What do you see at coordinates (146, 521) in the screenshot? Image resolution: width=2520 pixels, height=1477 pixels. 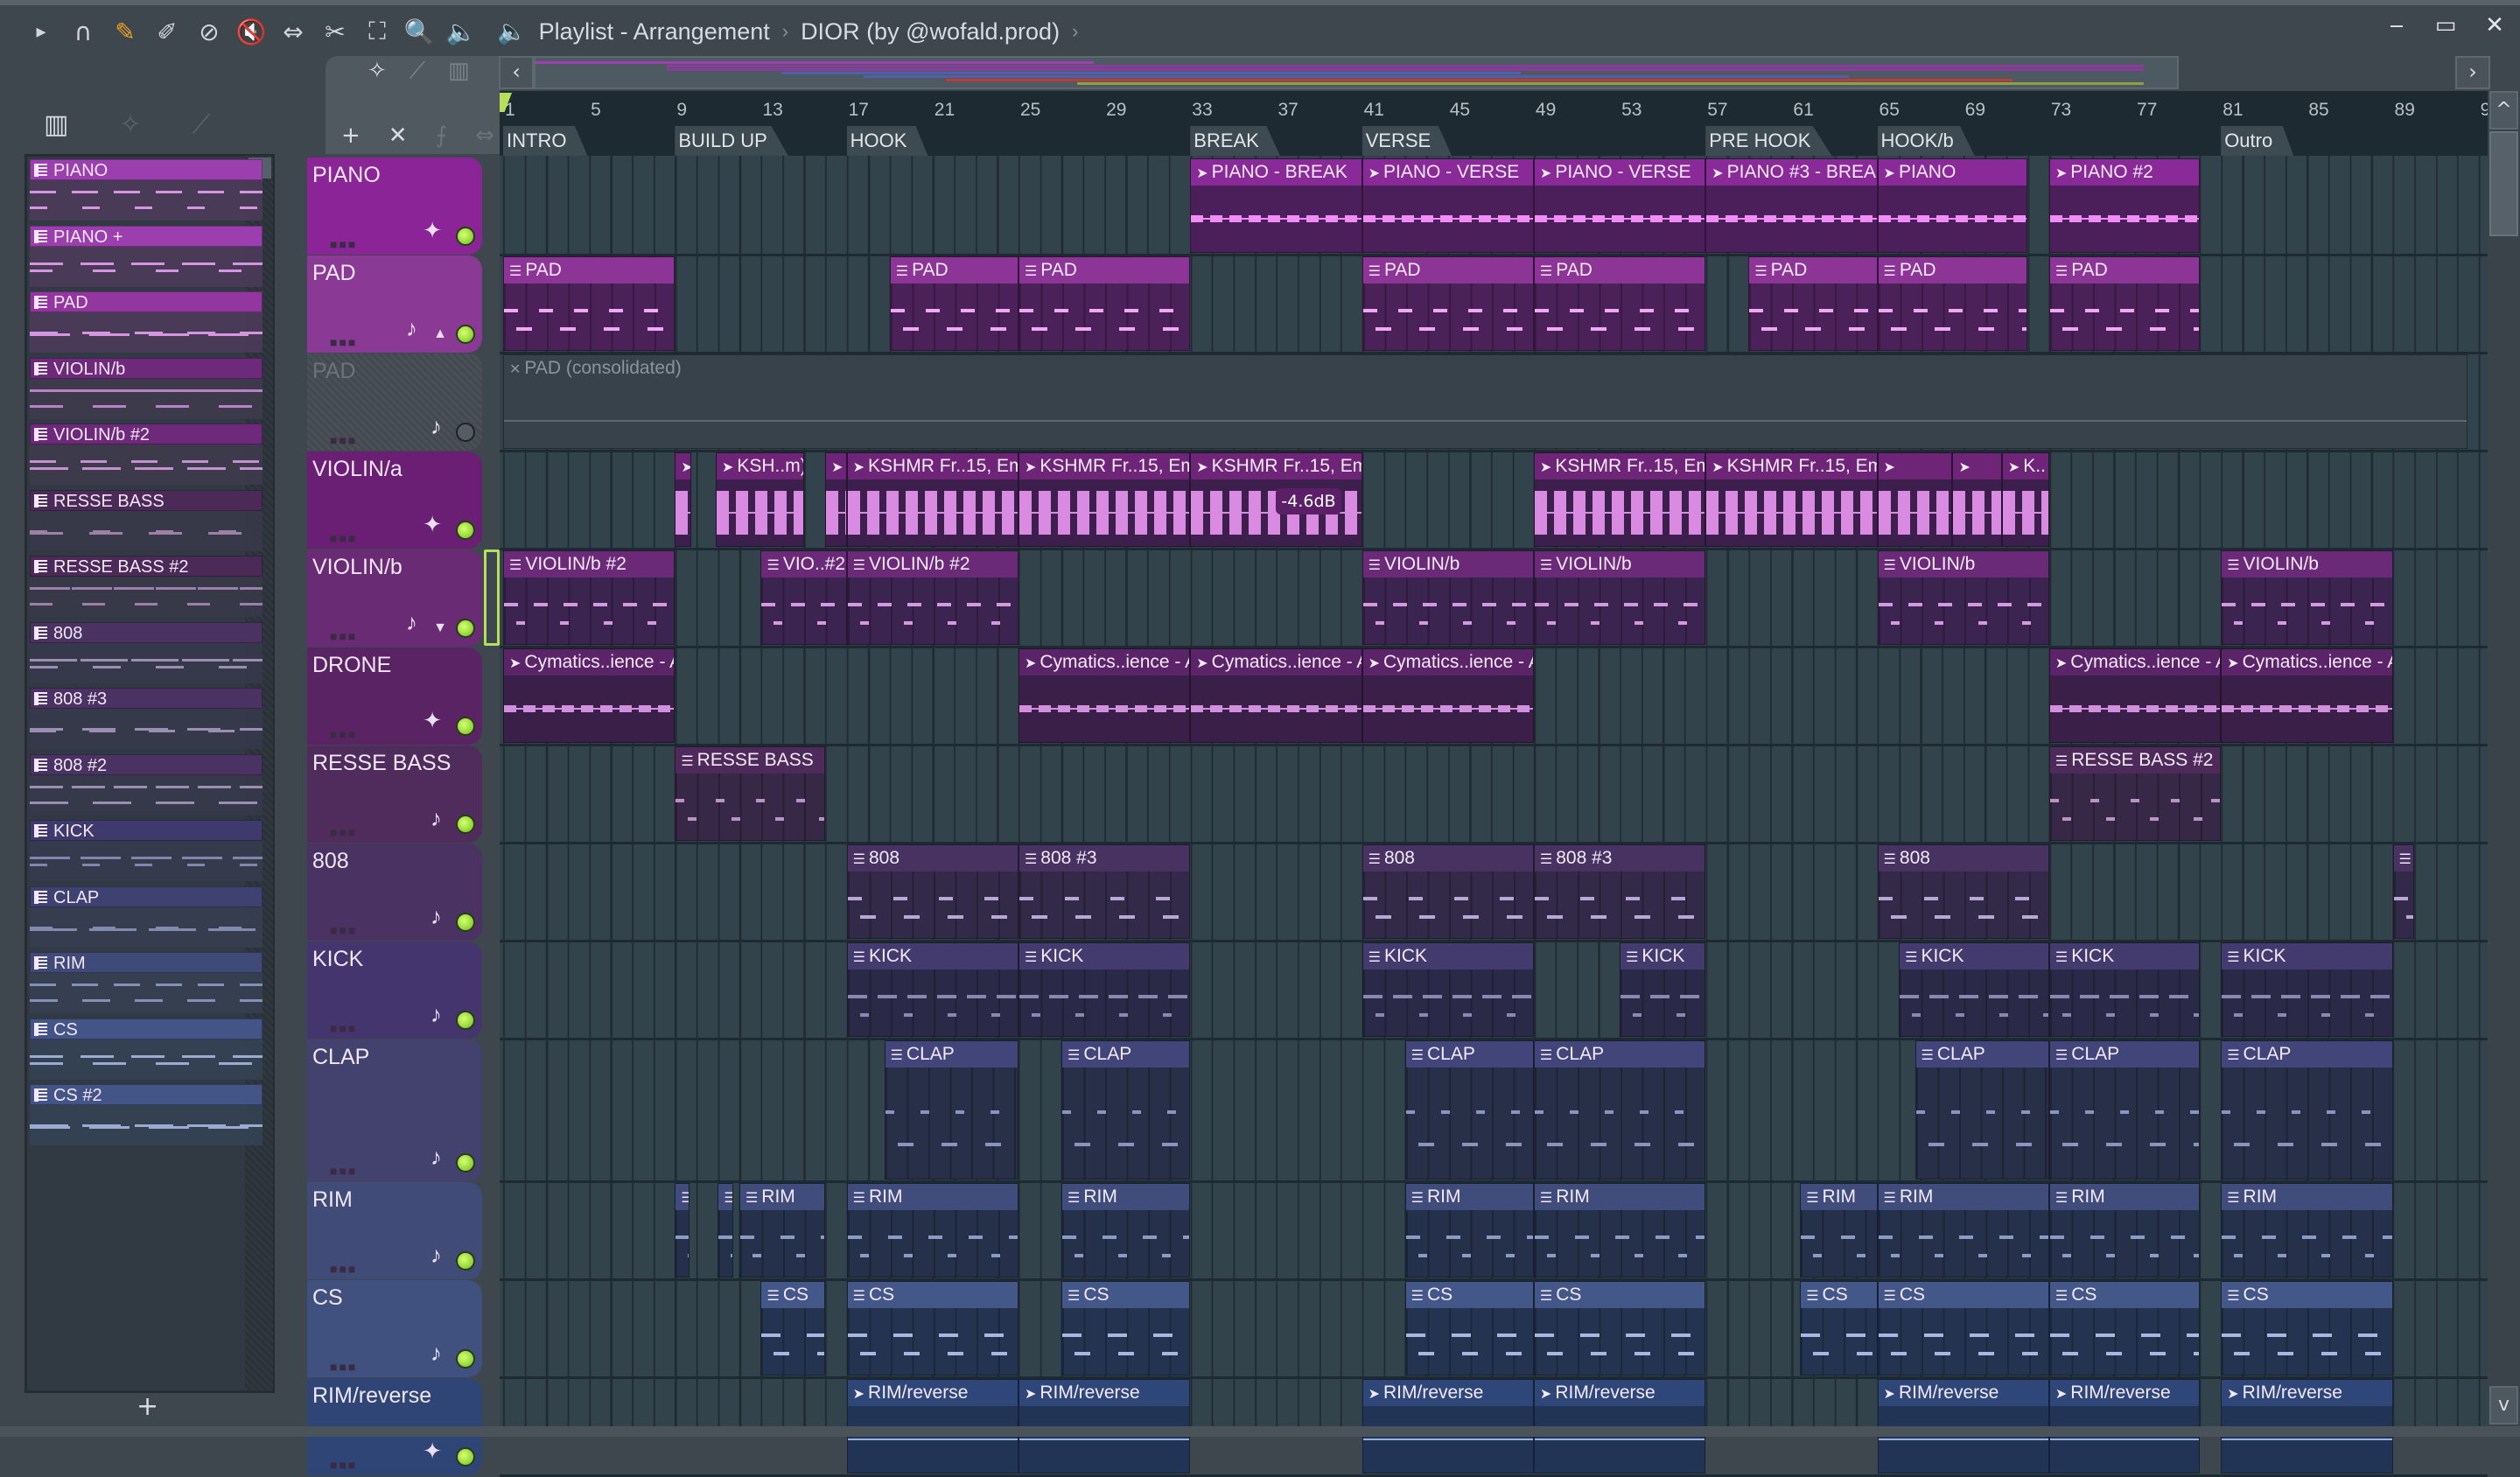 I see `picker-item: RESSE BASS` at bounding box center [146, 521].